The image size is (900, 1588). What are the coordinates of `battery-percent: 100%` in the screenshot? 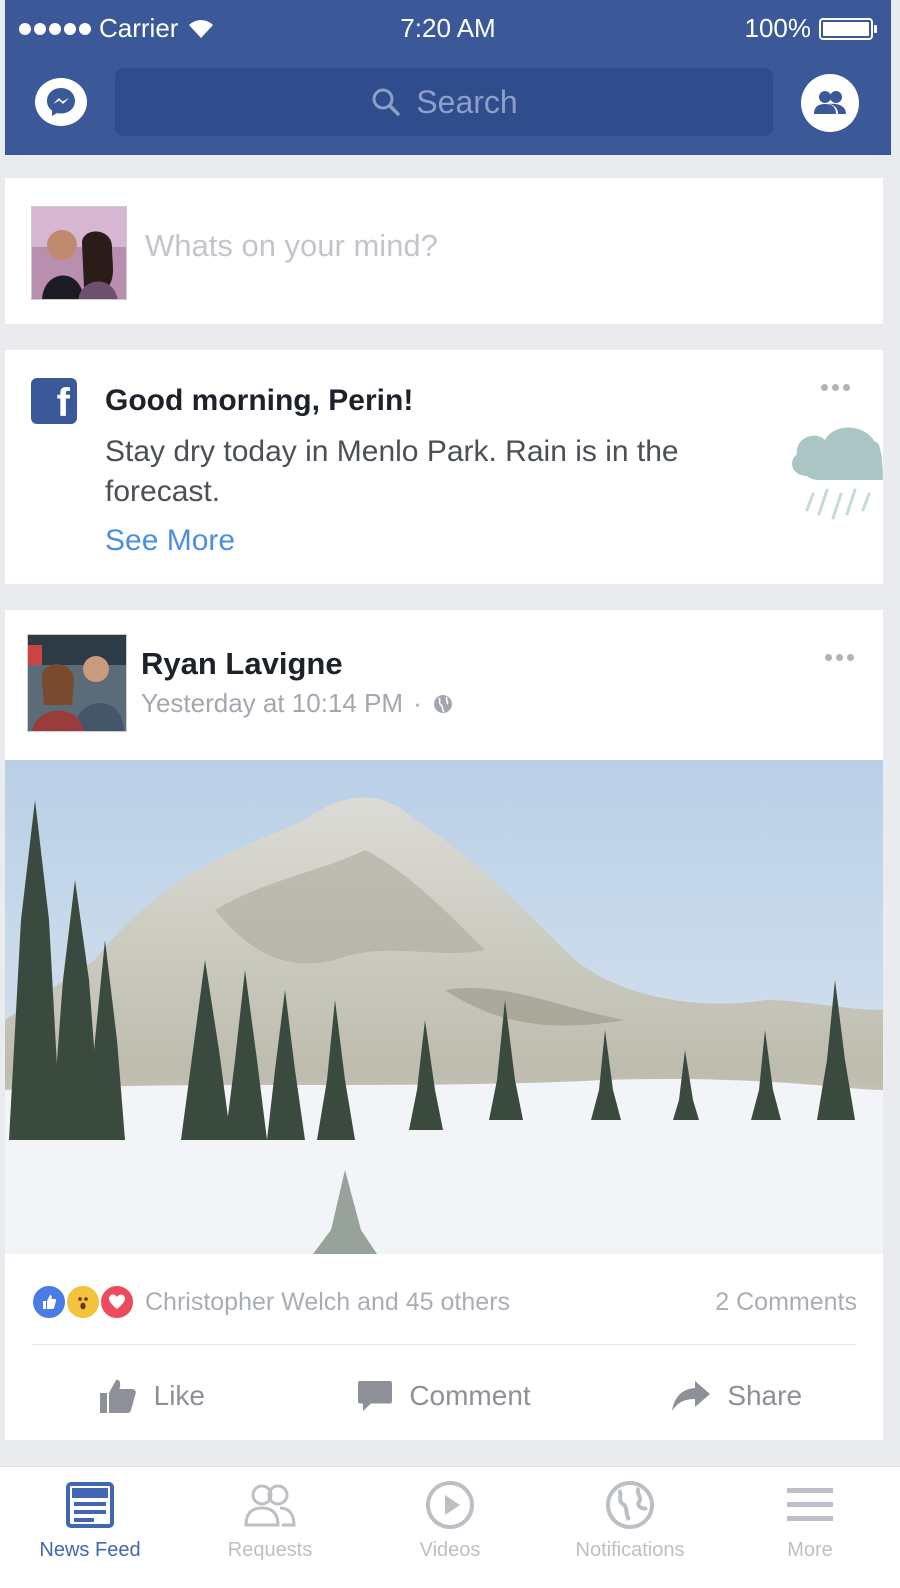 It's located at (778, 28).